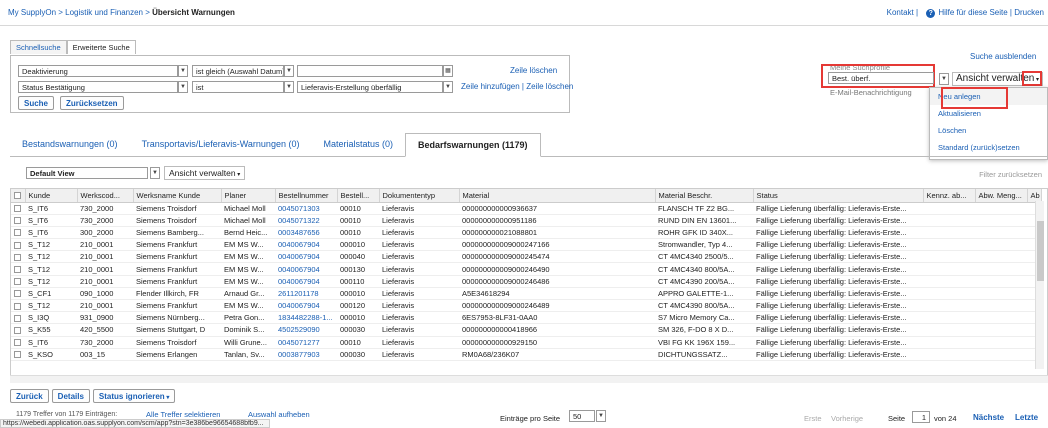  What do you see at coordinates (38, 47) in the screenshot?
I see `tab-quick-search: Schnellsuche` at bounding box center [38, 47].